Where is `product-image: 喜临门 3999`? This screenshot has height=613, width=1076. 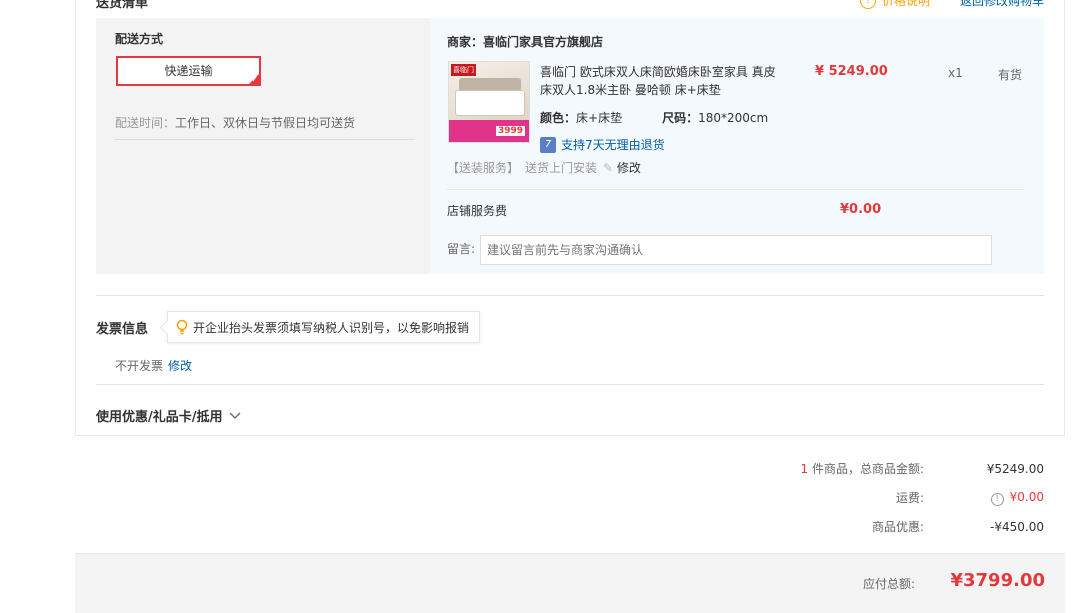
product-image: 喜临门 3999 is located at coordinates (489, 102).